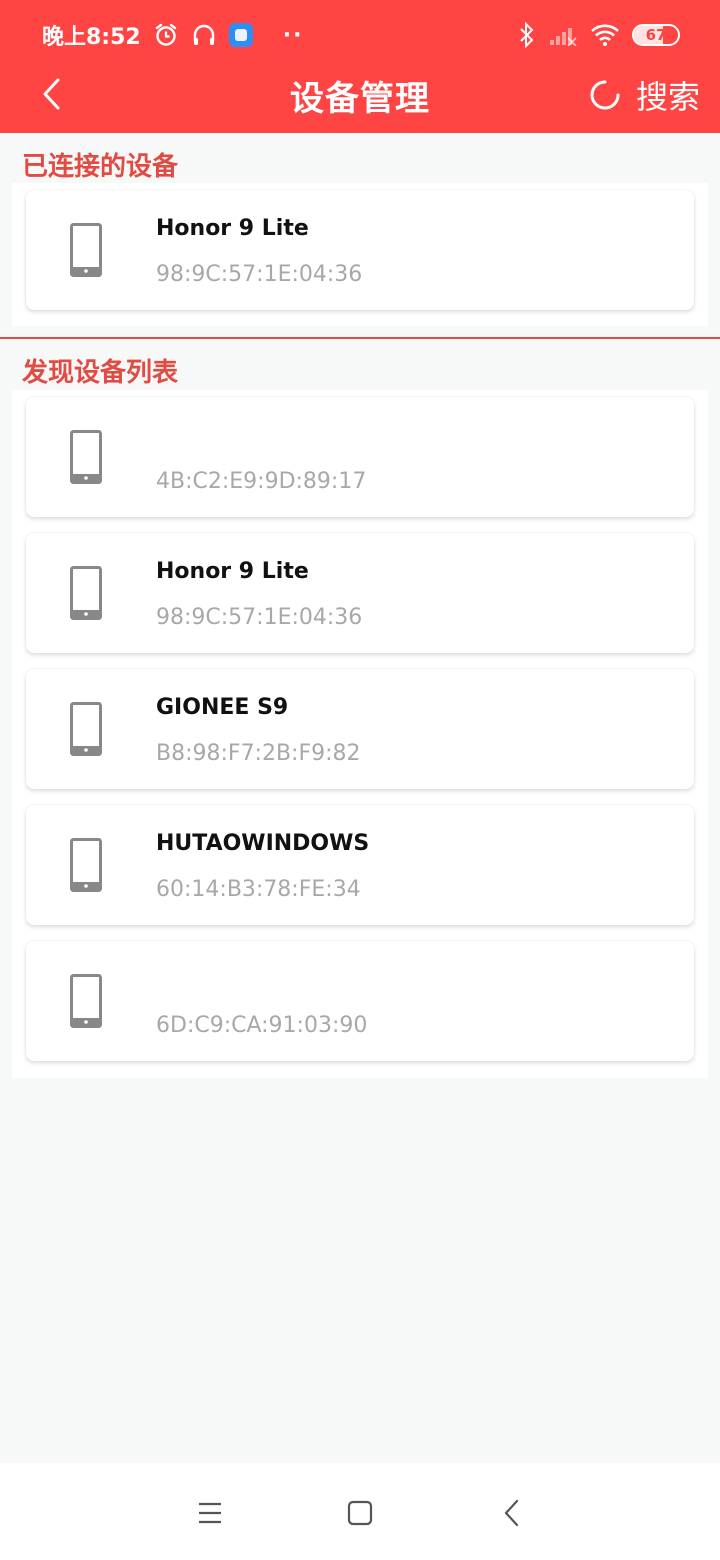 This screenshot has height=1560, width=720. I want to click on system-nav-bar, so click(360, 1511).